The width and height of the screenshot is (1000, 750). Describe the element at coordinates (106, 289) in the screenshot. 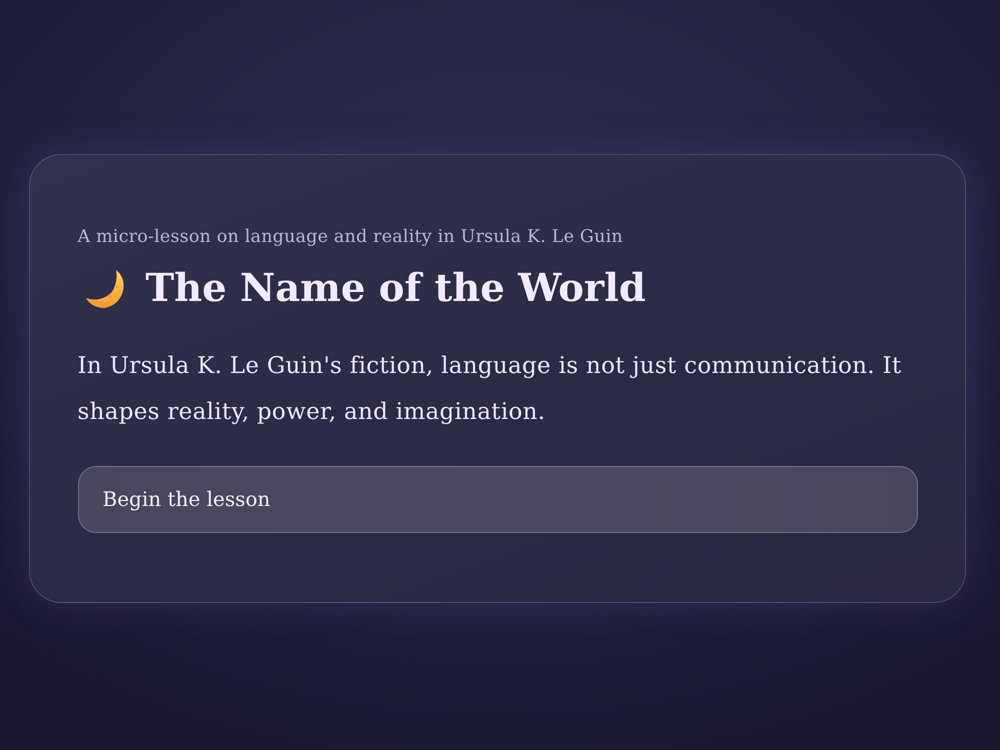

I see `crescent-moon-icon` at that location.